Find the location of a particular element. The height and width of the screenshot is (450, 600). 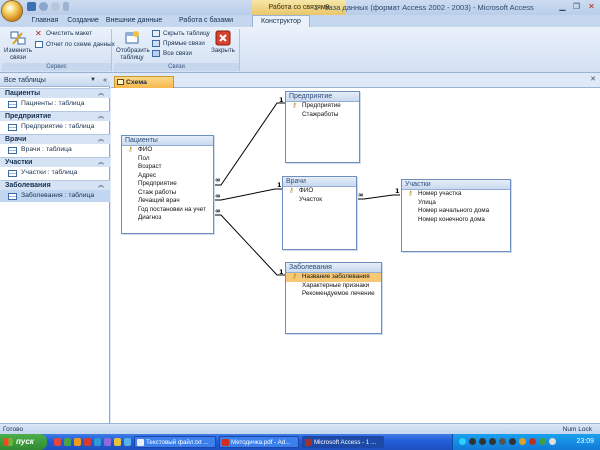

edit-relationships-icon is located at coordinates (18, 38).